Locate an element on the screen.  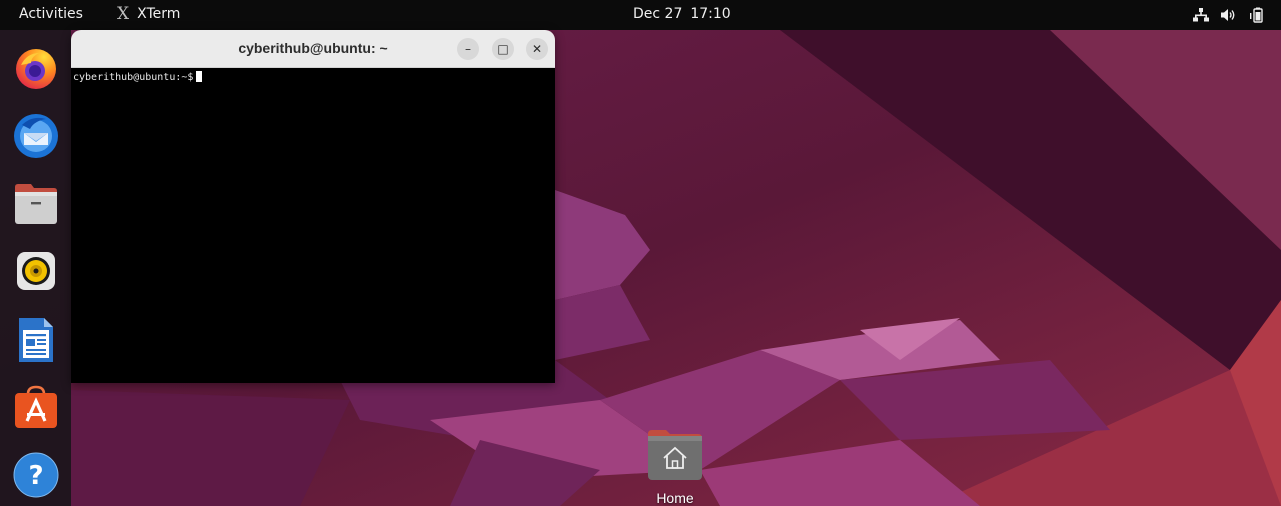
writer-icon is located at coordinates (36, 340).